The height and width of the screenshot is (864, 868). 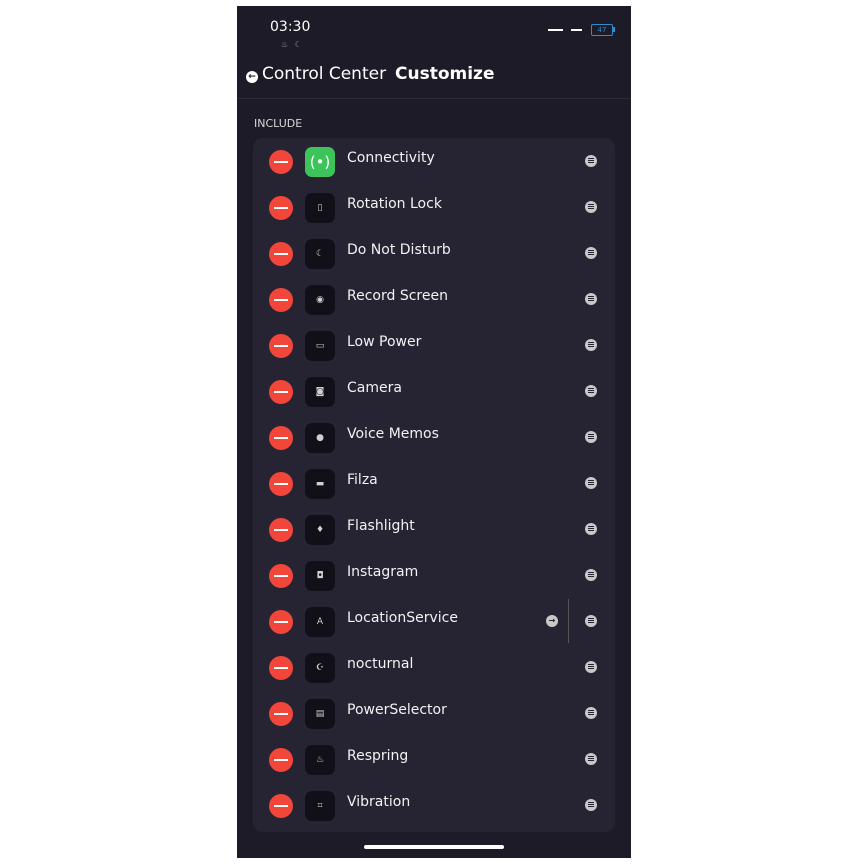 I want to click on back-arrow-icon: ←, so click(x=252, y=77).